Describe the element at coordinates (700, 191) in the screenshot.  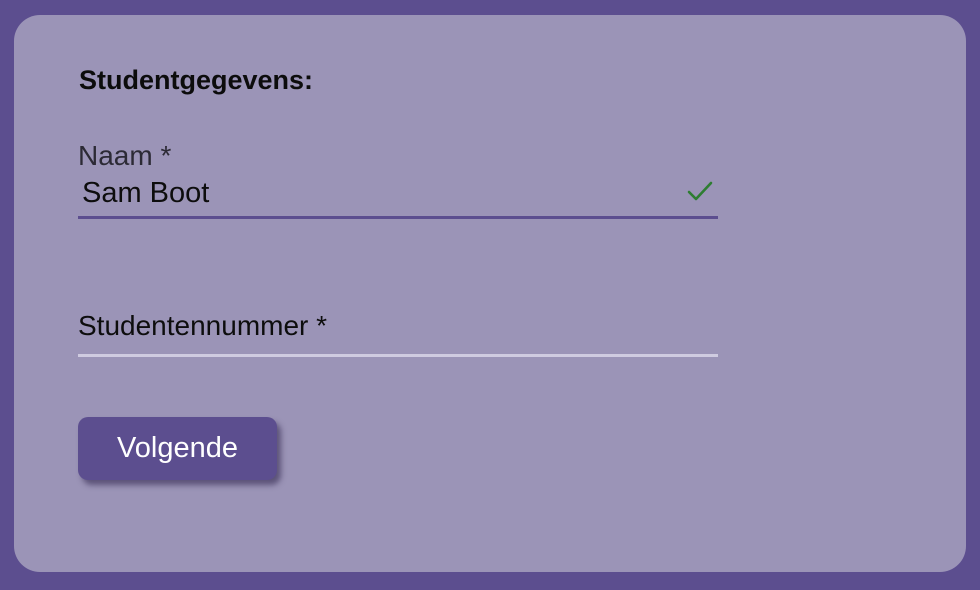
I see `check-icon` at that location.